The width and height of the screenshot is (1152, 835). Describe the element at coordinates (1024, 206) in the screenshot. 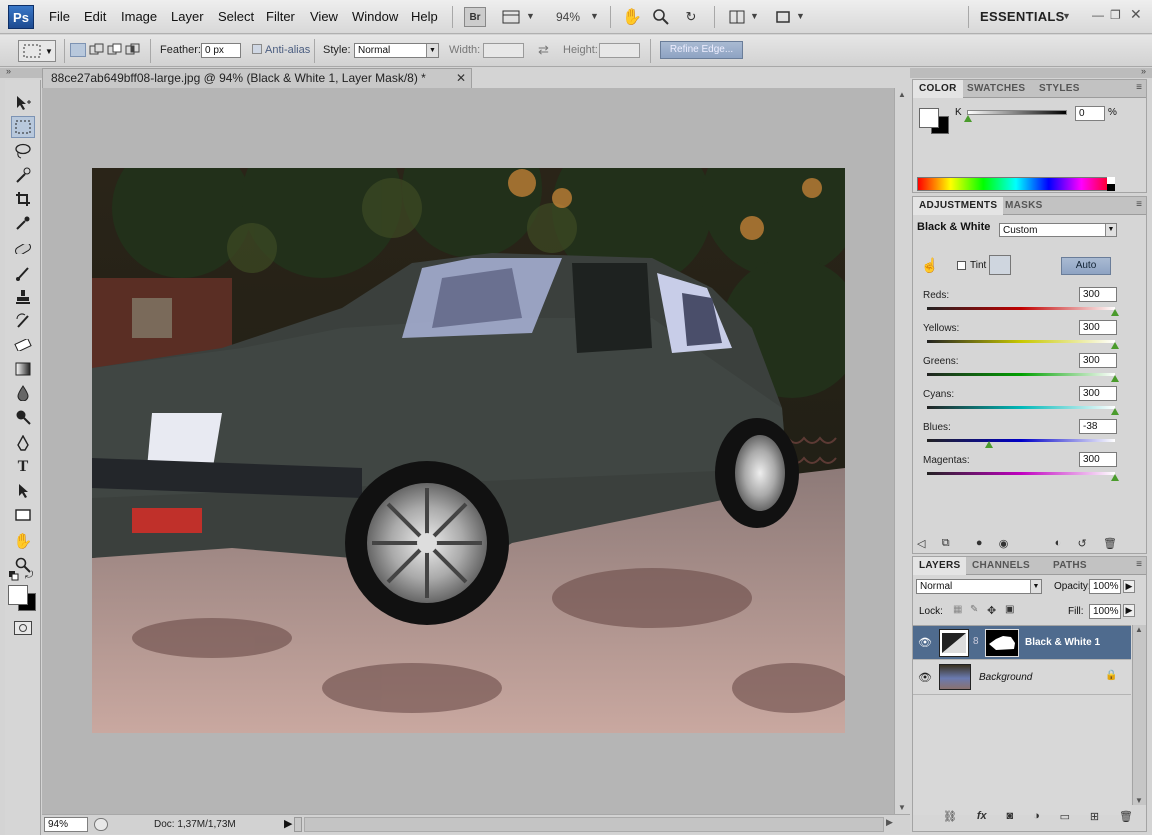

I see `tab-masks: MASKS` at that location.